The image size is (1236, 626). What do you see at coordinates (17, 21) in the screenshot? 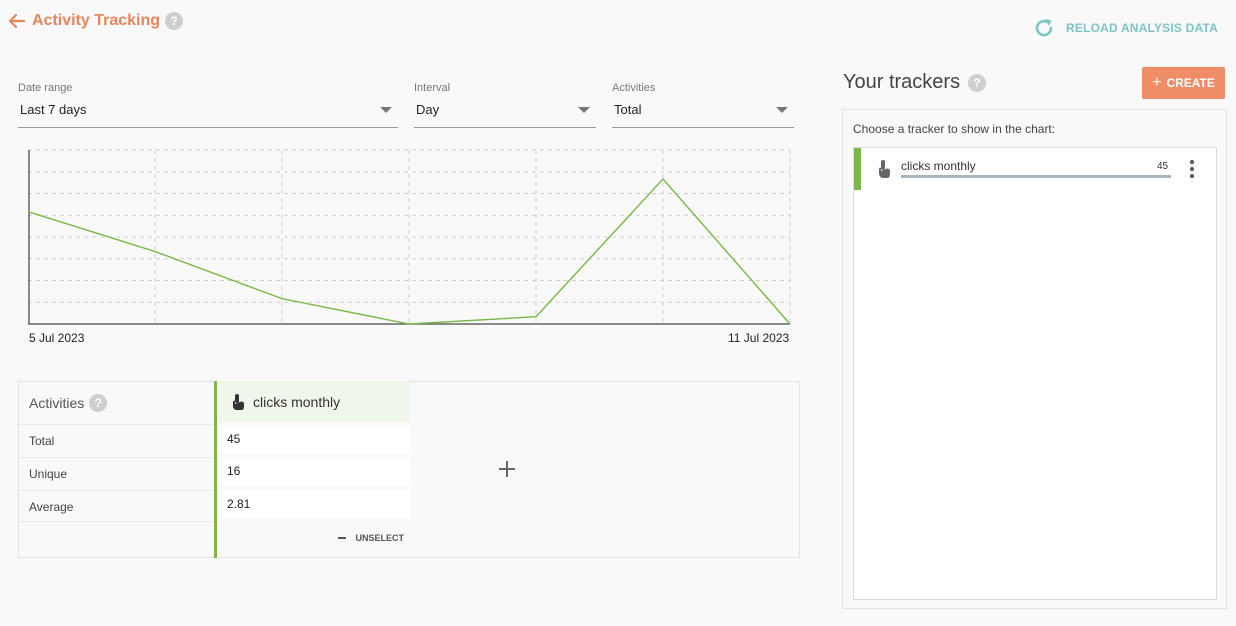
I see `back-arrow-icon` at bounding box center [17, 21].